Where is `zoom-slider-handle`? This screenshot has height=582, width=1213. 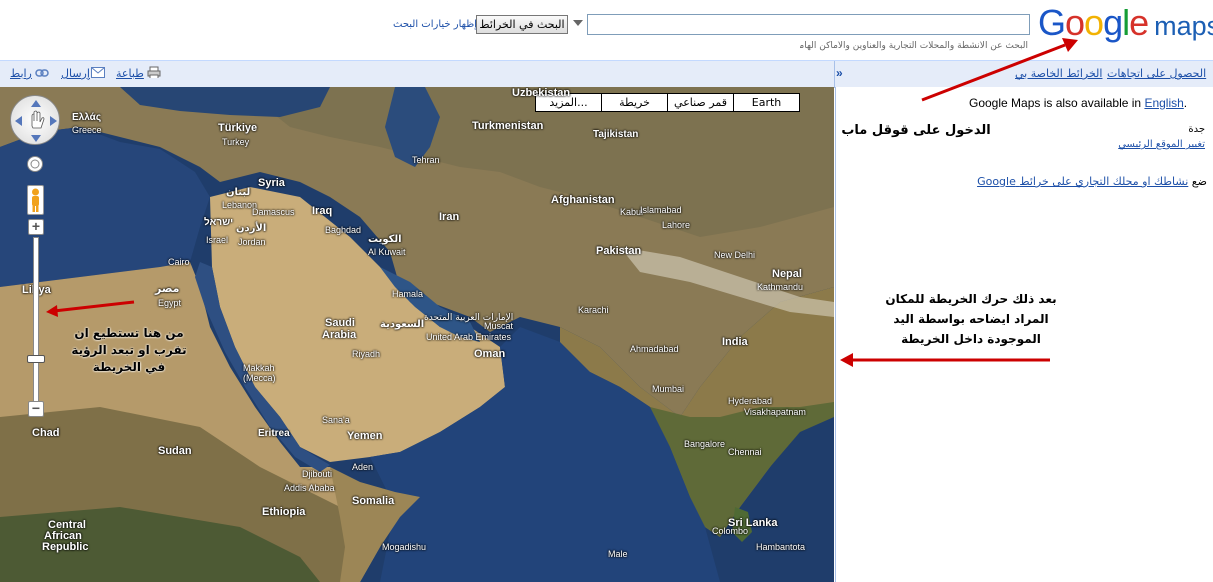
zoom-slider-handle is located at coordinates (36, 359).